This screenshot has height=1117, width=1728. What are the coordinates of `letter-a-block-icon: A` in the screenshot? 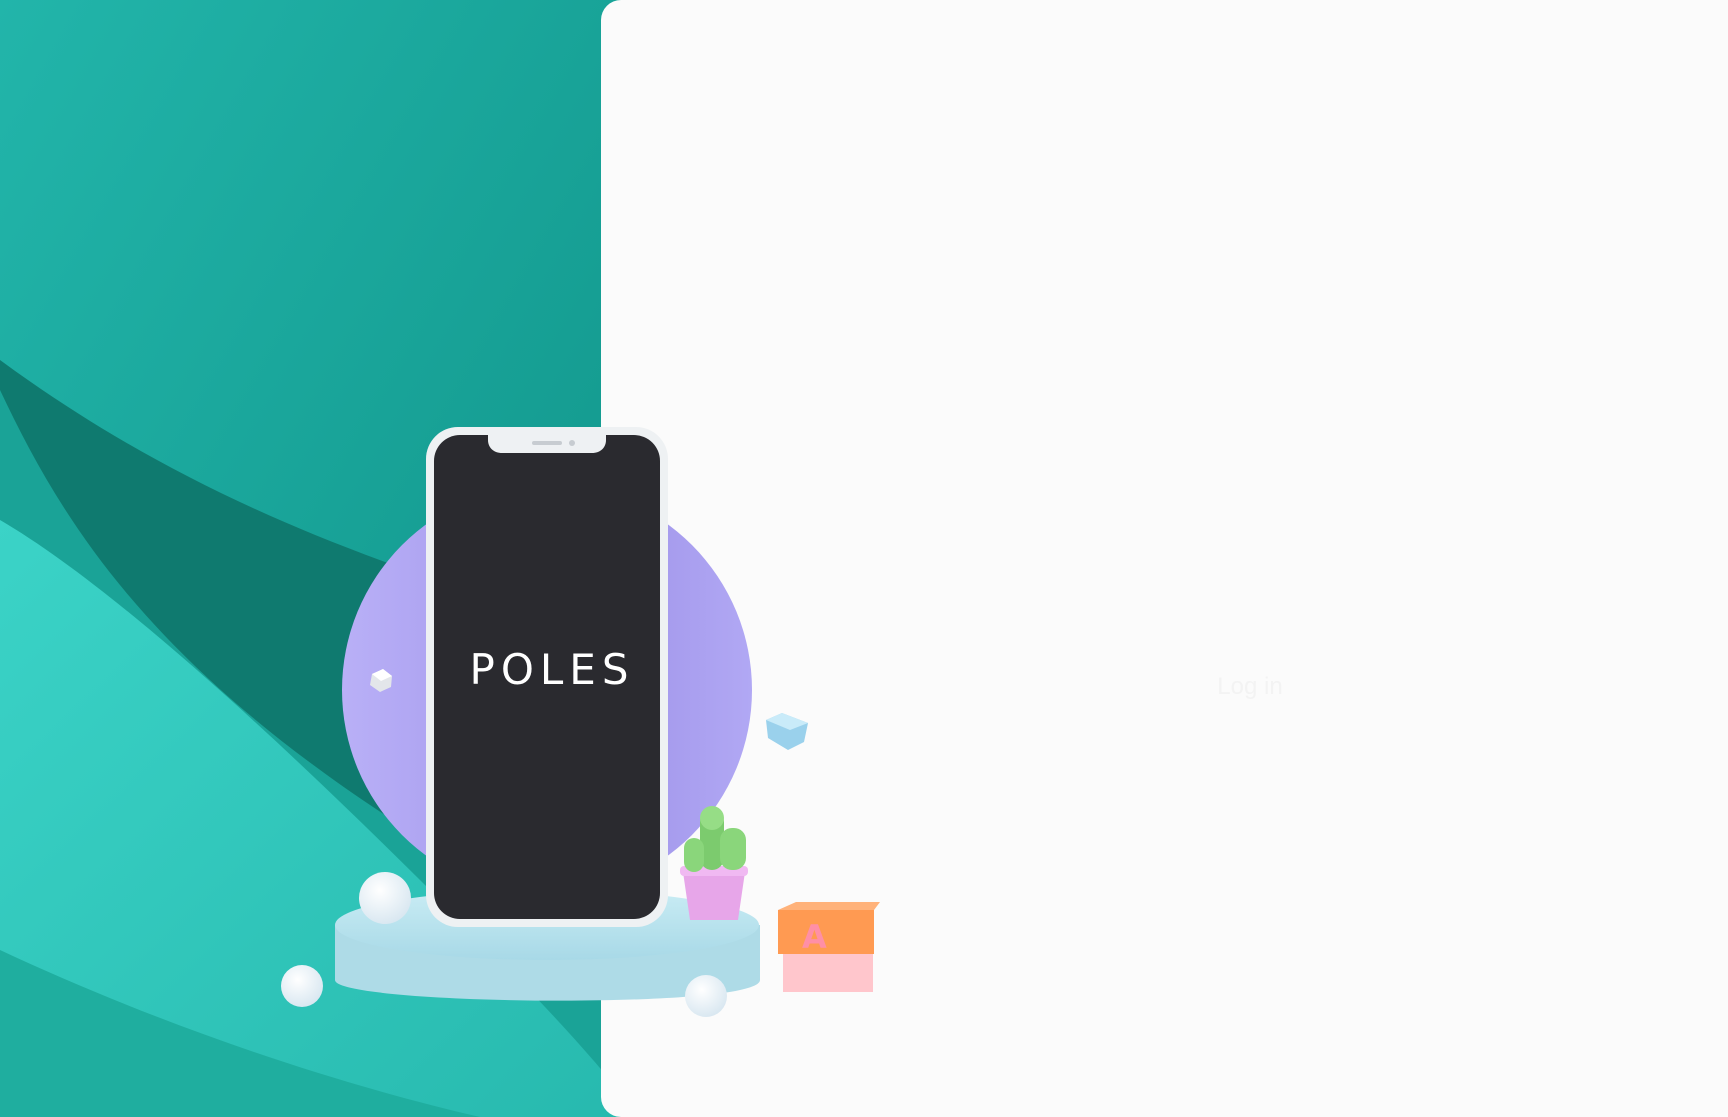 It's located at (829, 947).